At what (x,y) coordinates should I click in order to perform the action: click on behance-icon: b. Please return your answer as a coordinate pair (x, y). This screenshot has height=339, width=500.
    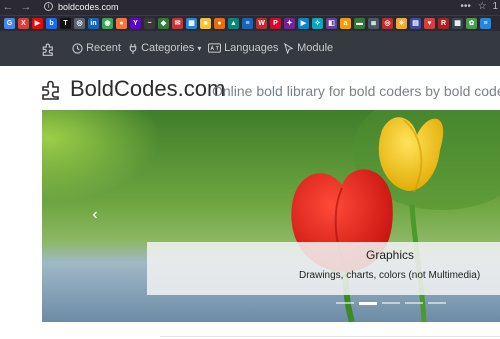
    Looking at the image, I should click on (51, 23).